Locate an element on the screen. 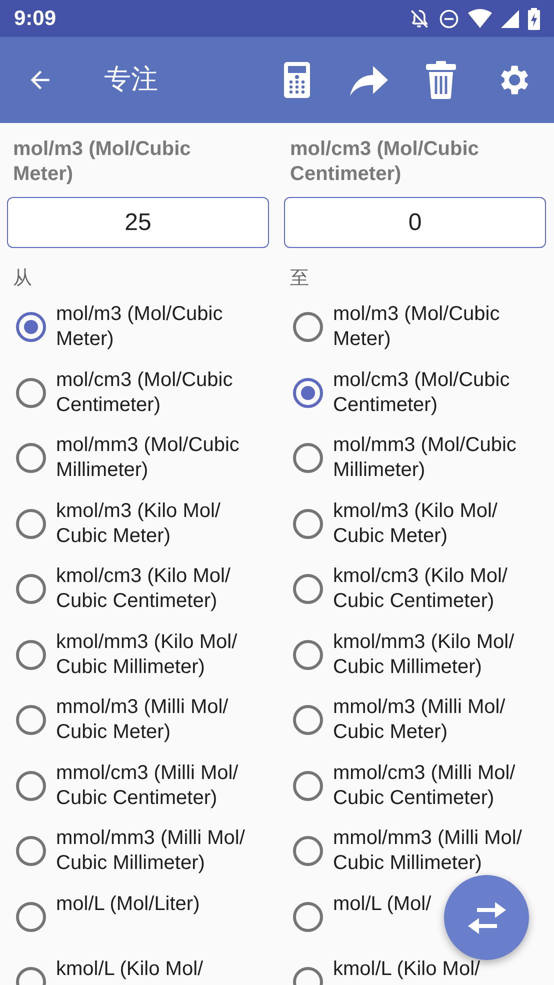 Image resolution: width=554 pixels, height=985 pixels. share-button is located at coordinates (369, 80).